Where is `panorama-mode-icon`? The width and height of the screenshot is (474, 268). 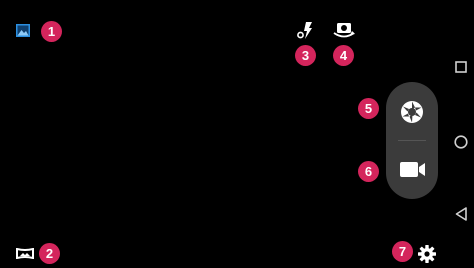 panorama-mode-icon is located at coordinates (25, 253).